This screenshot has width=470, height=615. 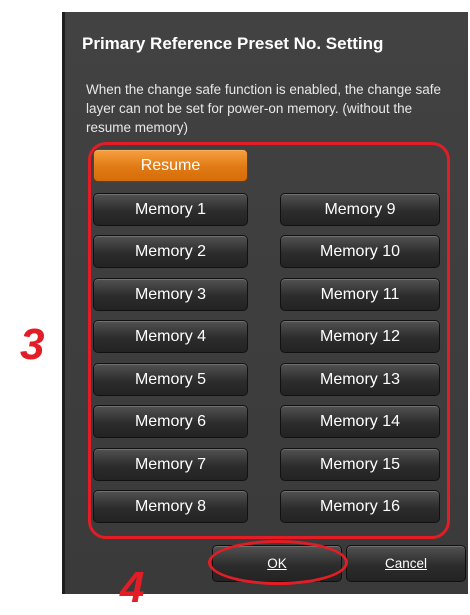 I want to click on memory-13-button: Memory 13, so click(x=360, y=379).